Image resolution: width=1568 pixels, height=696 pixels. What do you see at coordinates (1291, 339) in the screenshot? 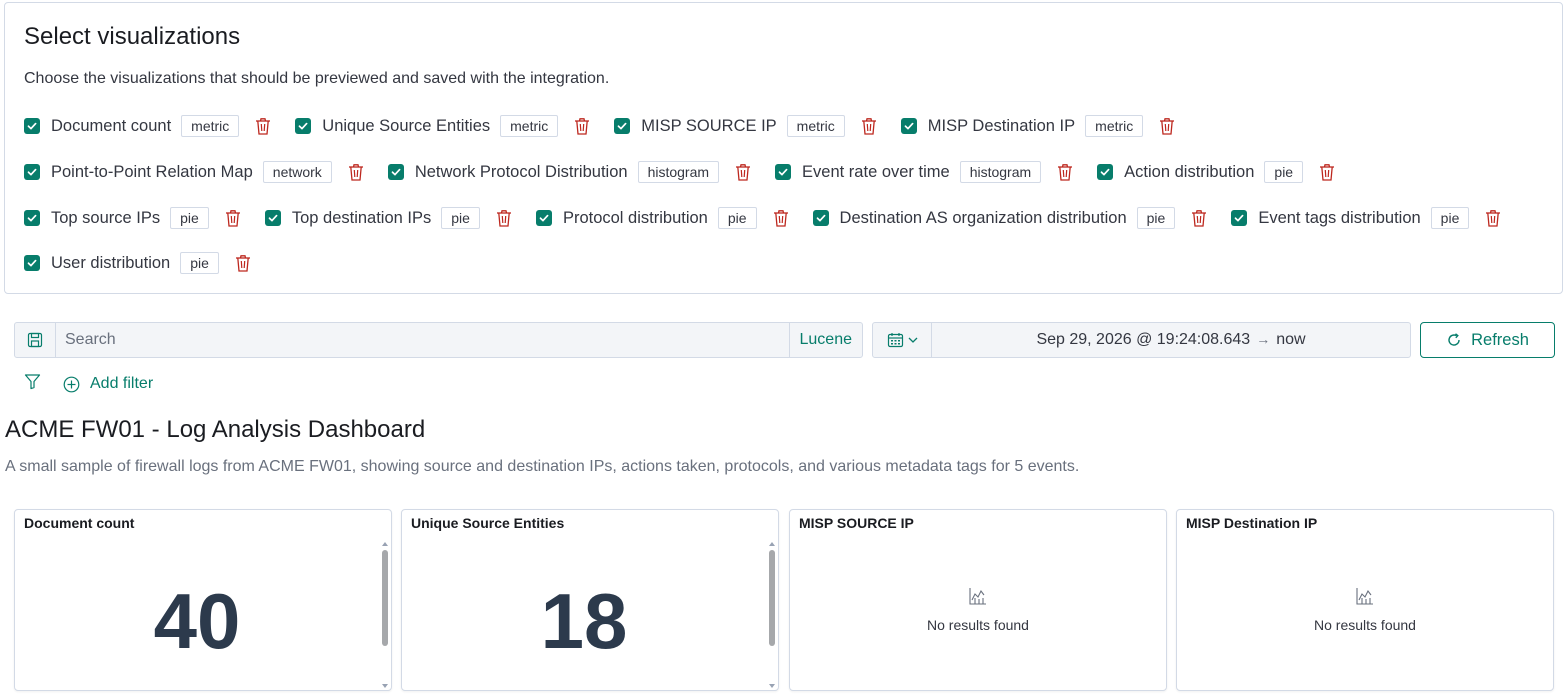
I see `date-end: now` at bounding box center [1291, 339].